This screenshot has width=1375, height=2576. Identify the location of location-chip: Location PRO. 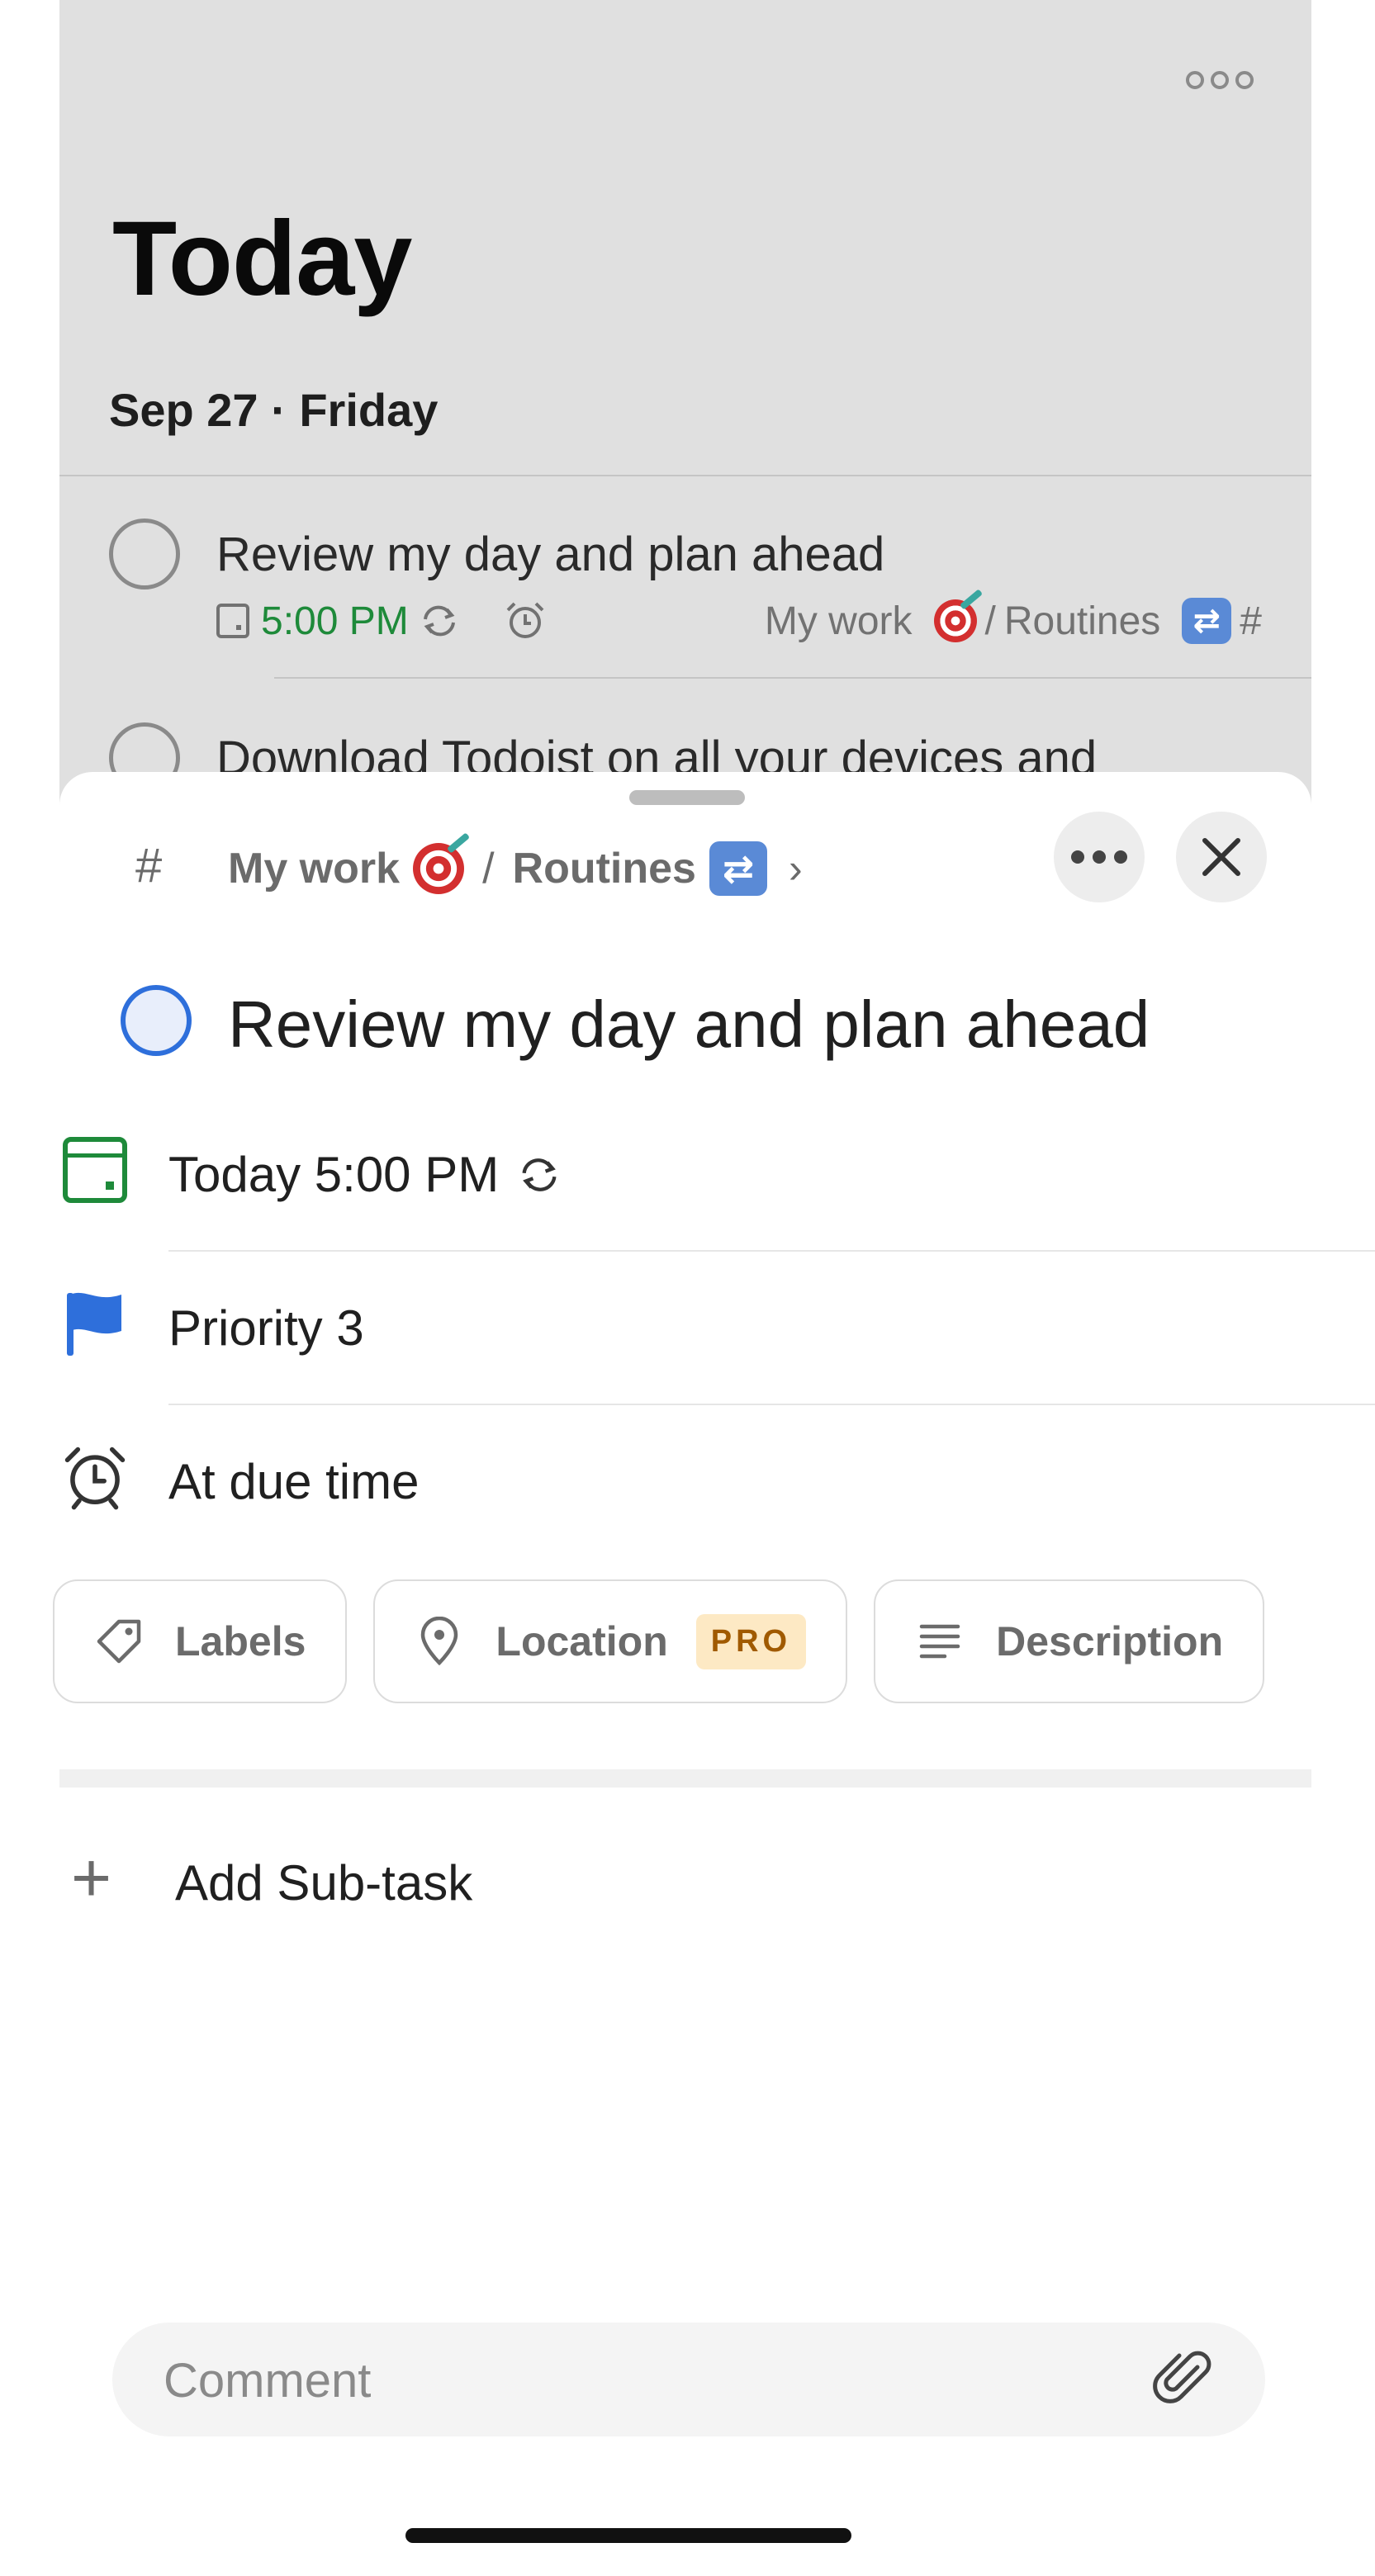
(610, 1641).